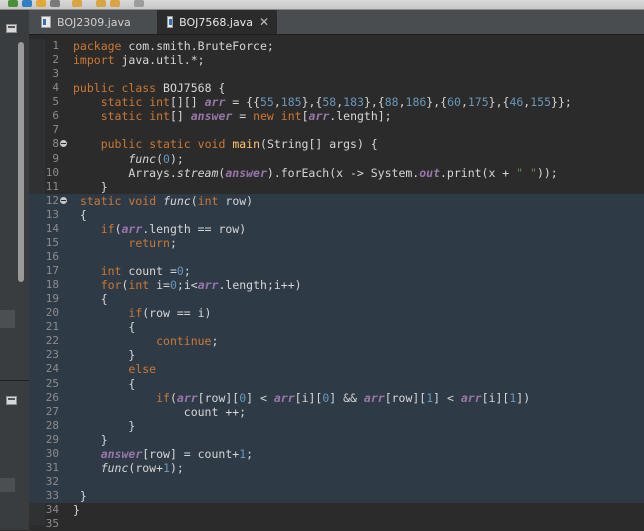 This screenshot has width=644, height=531. Describe the element at coordinates (55, 45) in the screenshot. I see `line-number: 1` at that location.